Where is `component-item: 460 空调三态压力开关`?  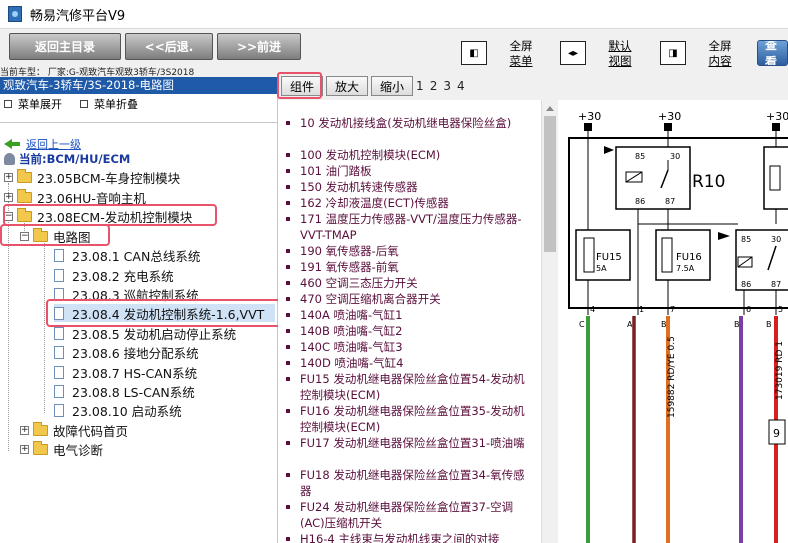 component-item: 460 空调三态压力开关 is located at coordinates (408, 283).